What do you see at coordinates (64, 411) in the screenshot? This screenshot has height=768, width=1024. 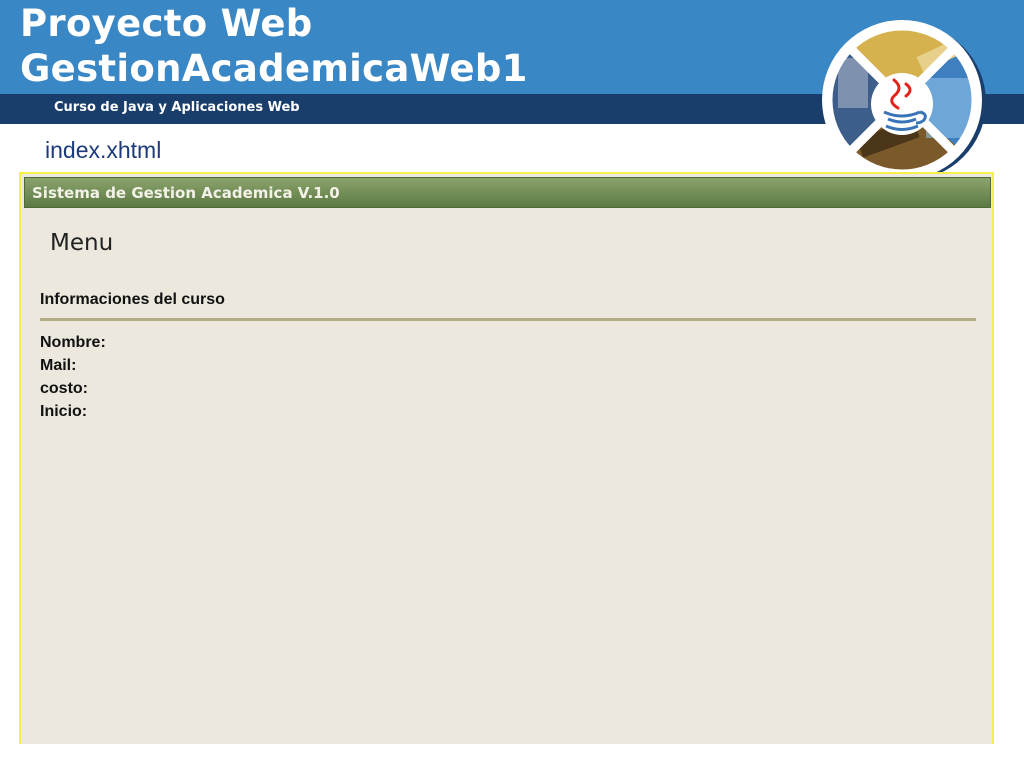 I see `field-inicio-label: Inicio:` at bounding box center [64, 411].